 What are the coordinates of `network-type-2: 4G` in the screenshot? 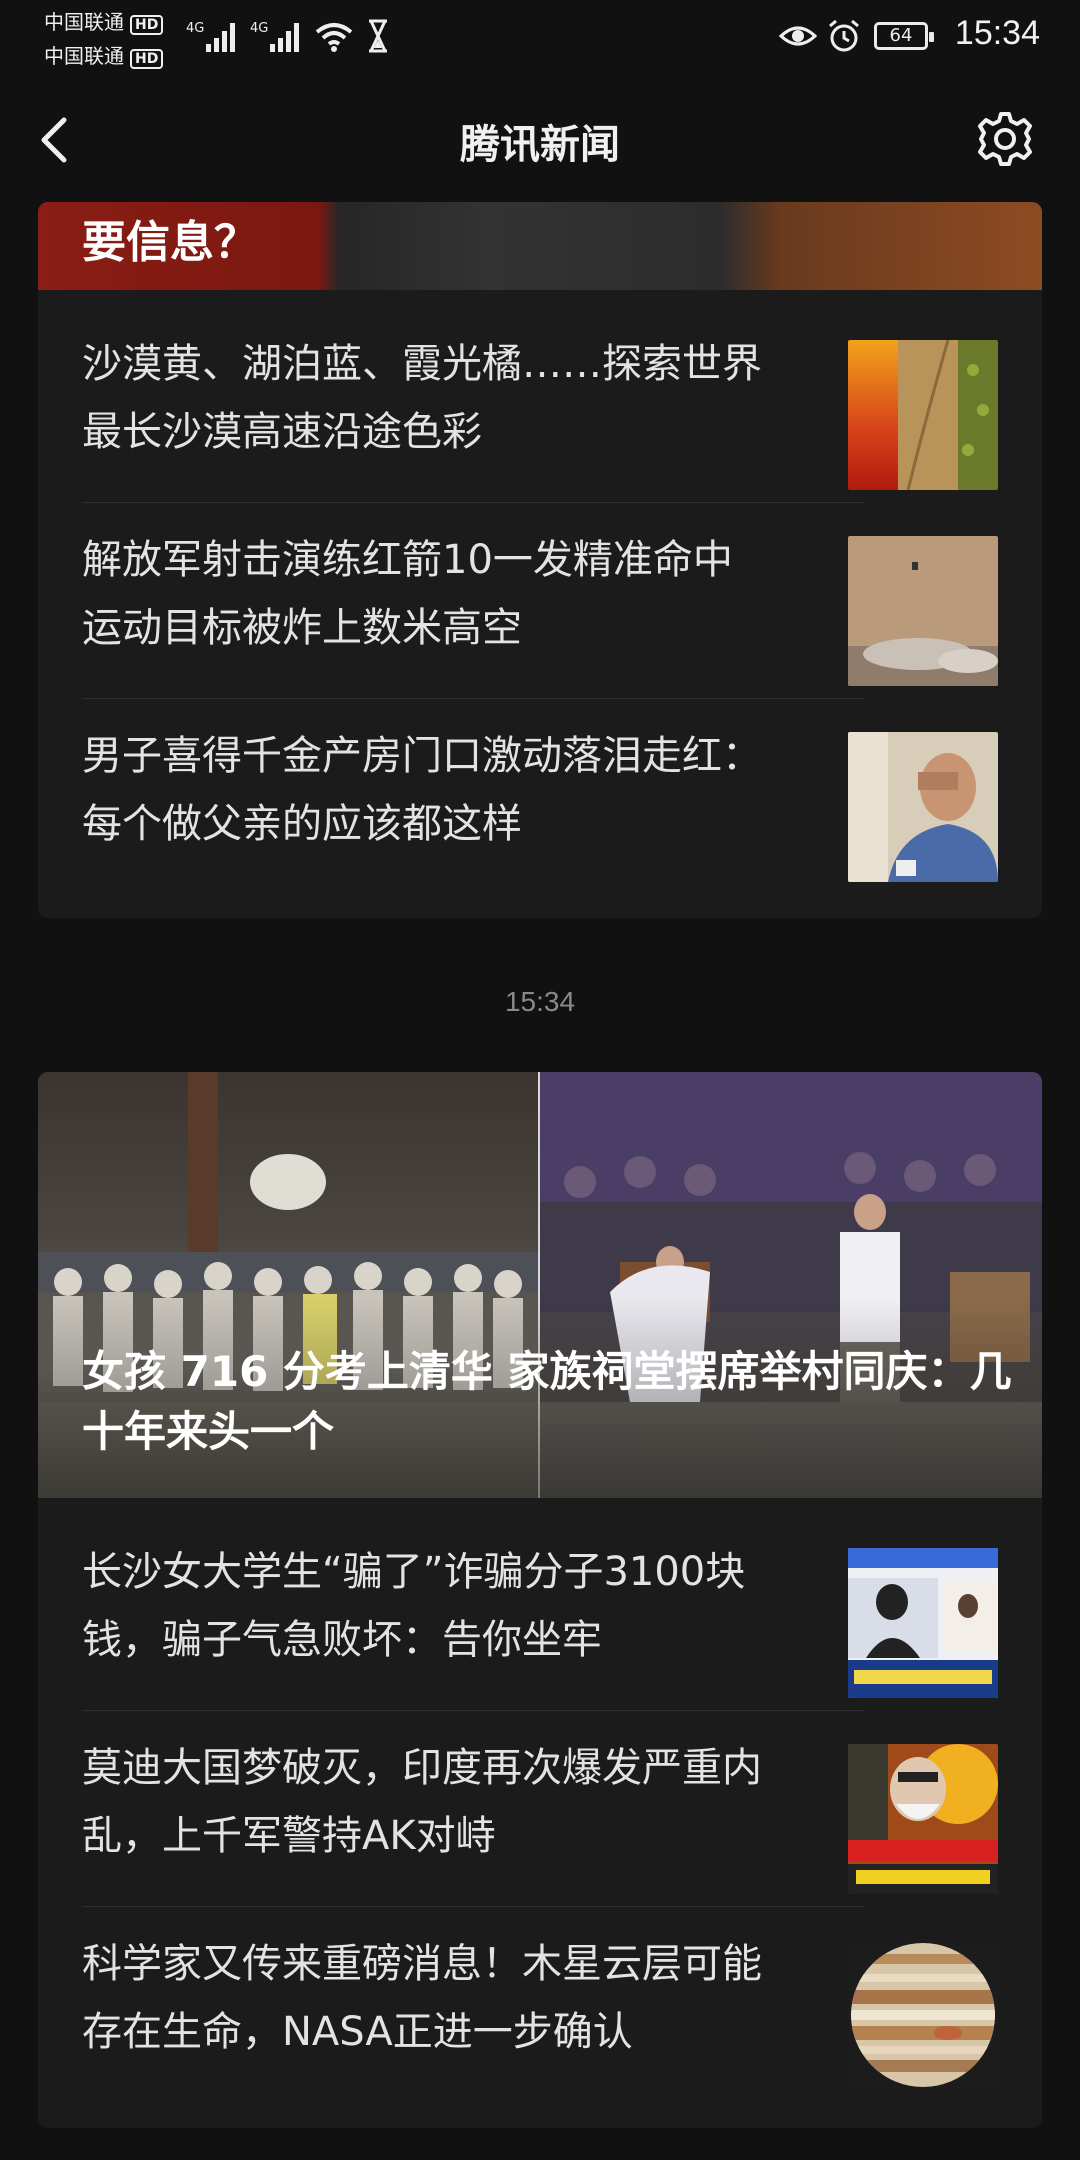 It's located at (259, 28).